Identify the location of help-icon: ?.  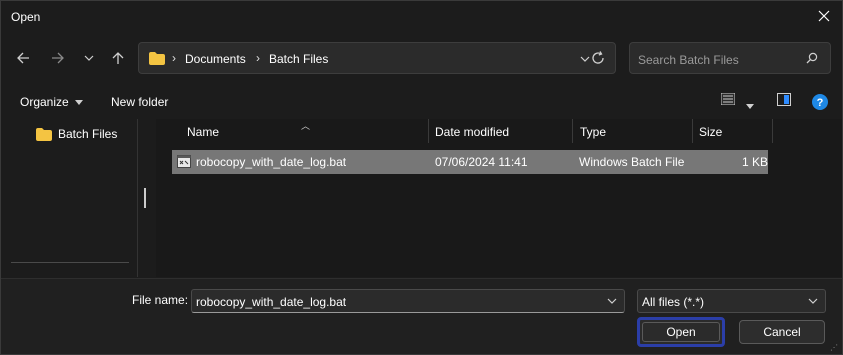
(820, 102).